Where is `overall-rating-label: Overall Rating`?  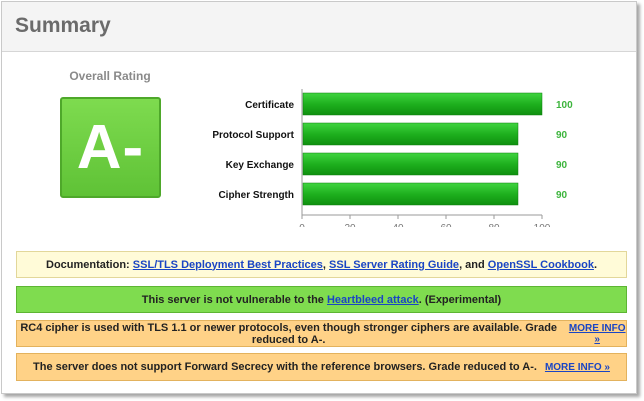
overall-rating-label: Overall Rating is located at coordinates (110, 76).